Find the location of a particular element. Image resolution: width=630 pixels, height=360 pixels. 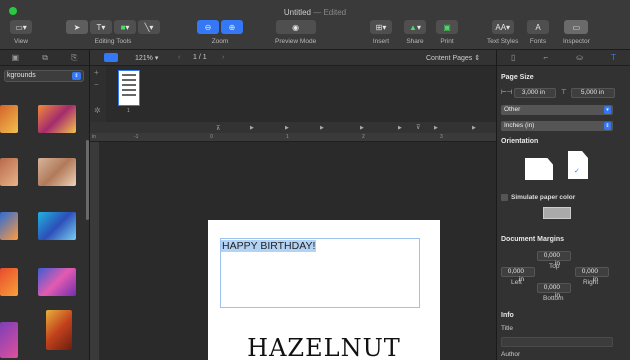

text-styles-group: AA▾ Text Styles is located at coordinates (502, 32).